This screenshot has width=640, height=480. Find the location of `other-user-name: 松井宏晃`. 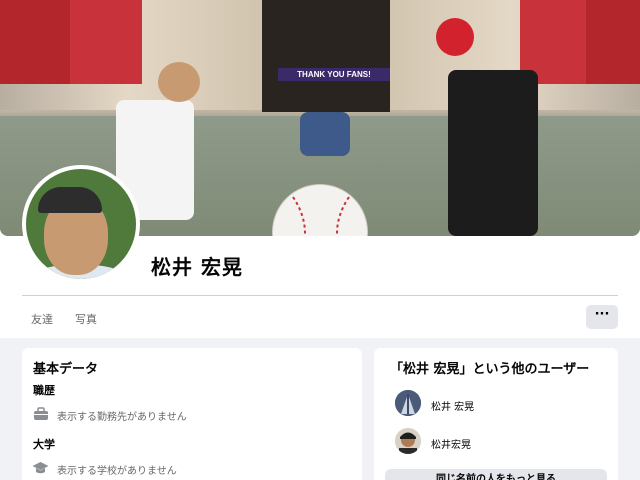

other-user-name: 松井宏晃 is located at coordinates (451, 443).